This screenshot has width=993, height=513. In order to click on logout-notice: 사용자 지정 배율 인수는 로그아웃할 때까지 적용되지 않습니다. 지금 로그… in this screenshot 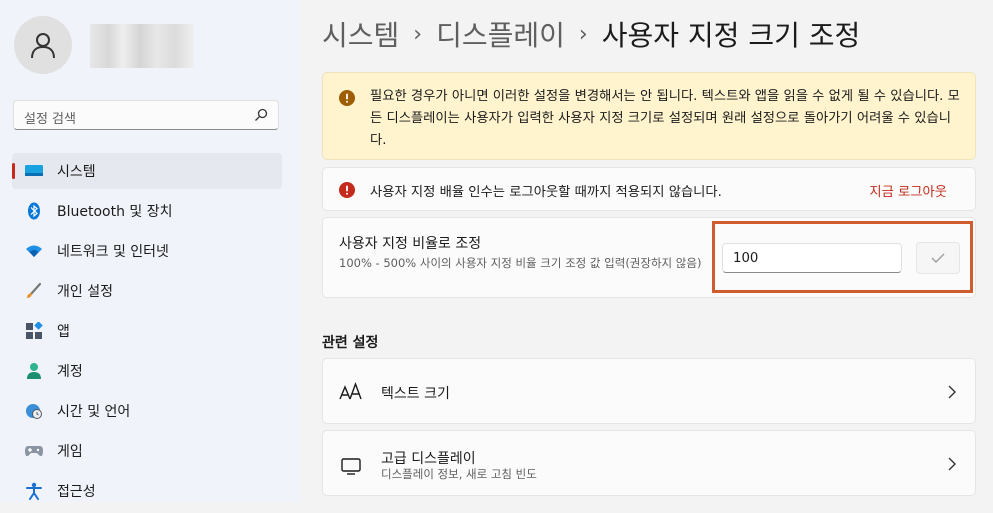, I will do `click(649, 189)`.